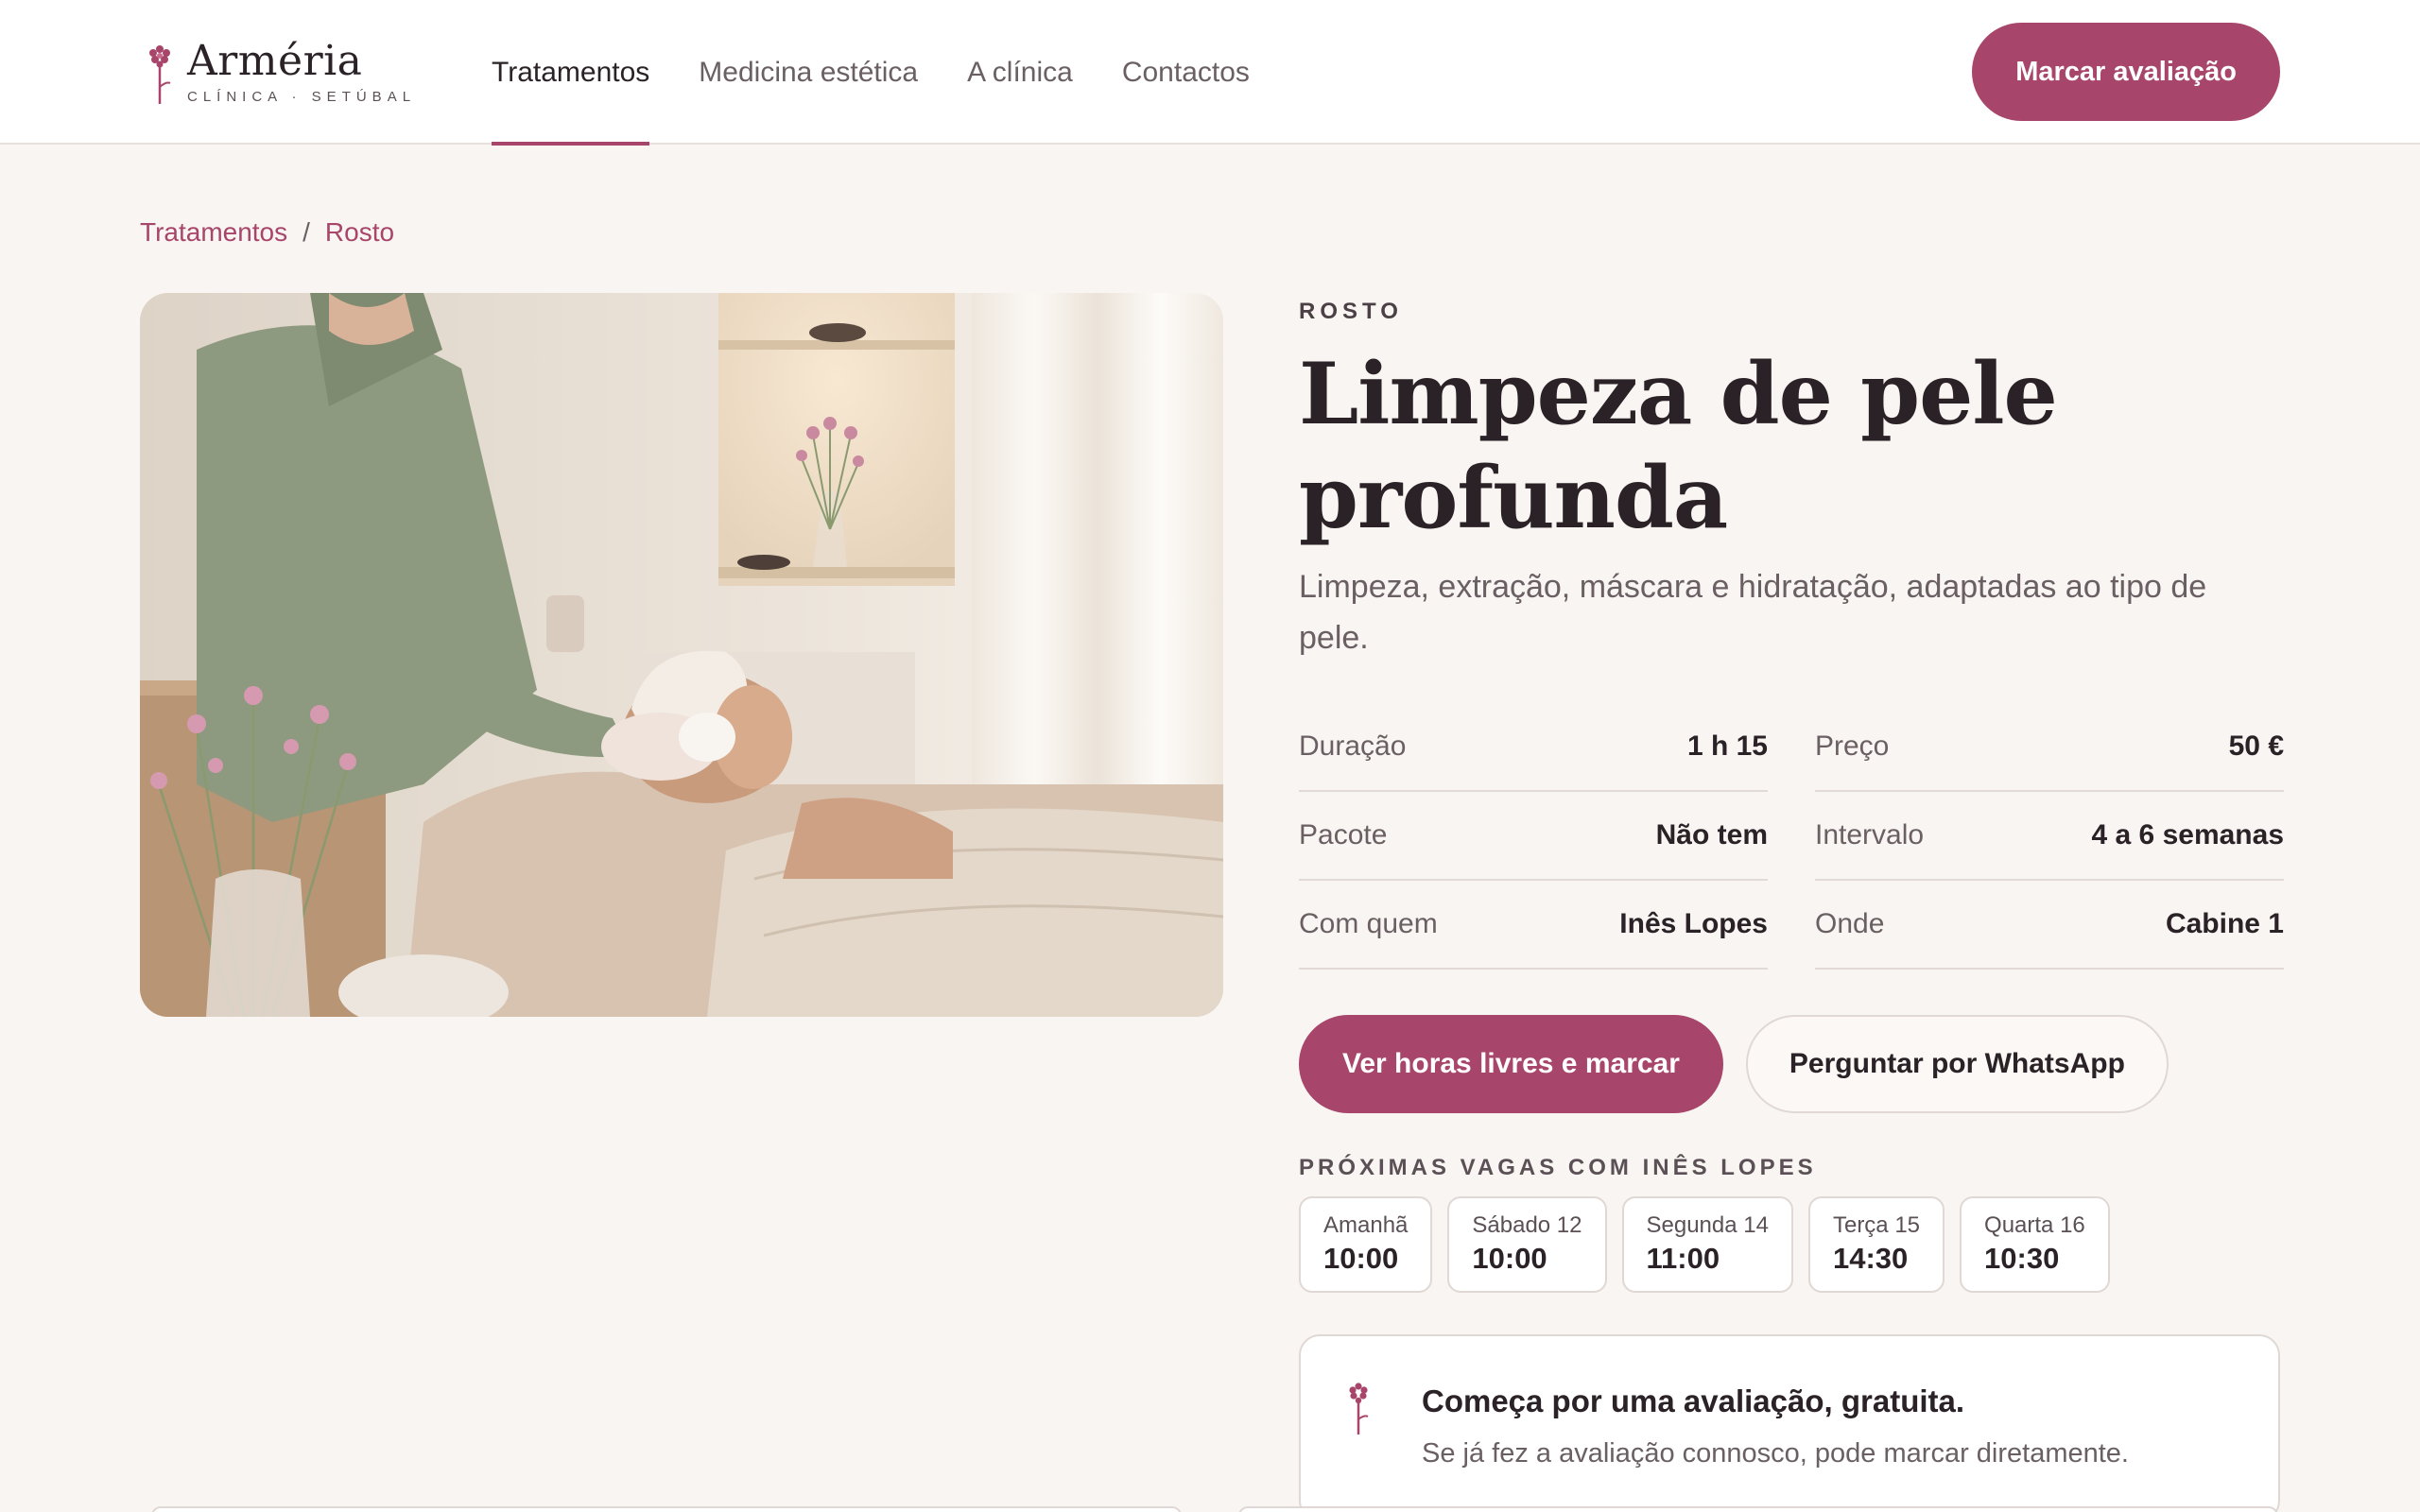 The width and height of the screenshot is (2420, 1512). What do you see at coordinates (2049, 925) in the screenshot?
I see `fact-location: Onde Cabine 1` at bounding box center [2049, 925].